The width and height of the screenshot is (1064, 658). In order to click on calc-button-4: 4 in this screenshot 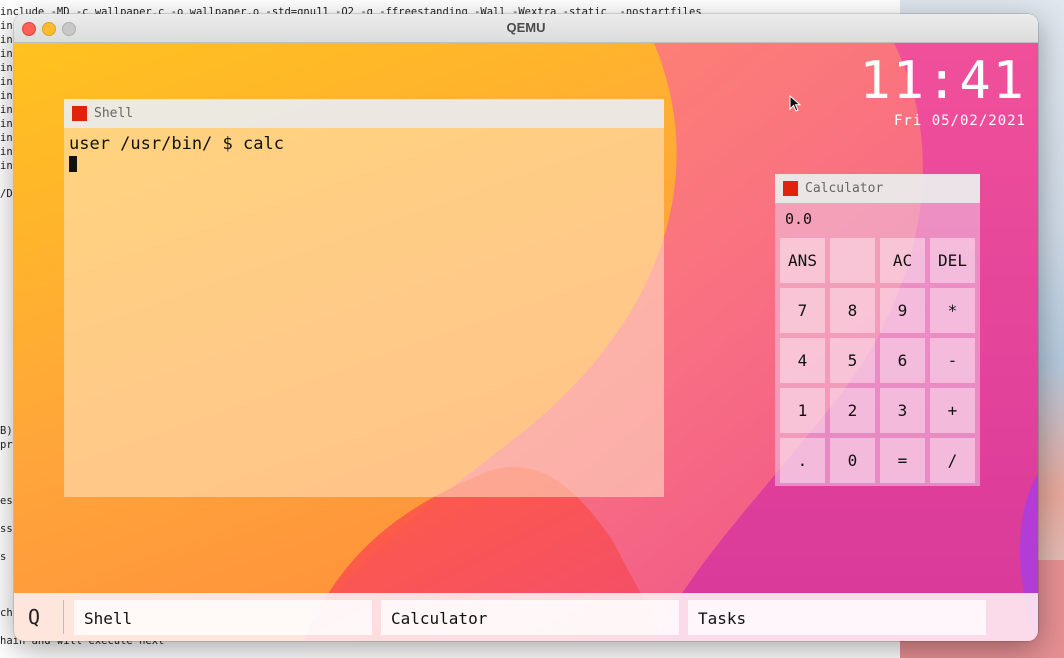, I will do `click(802, 360)`.